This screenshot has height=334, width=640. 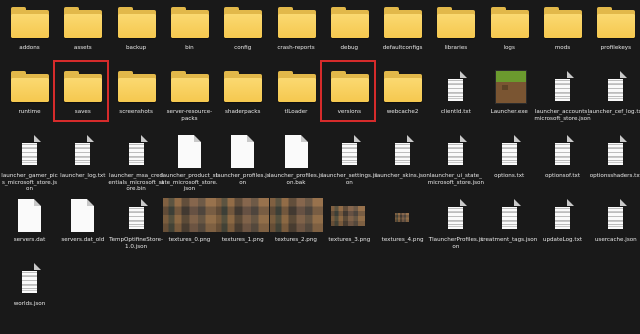 I want to click on file-launcher-skins-json: launcher_skins.json, so click(x=402, y=162).